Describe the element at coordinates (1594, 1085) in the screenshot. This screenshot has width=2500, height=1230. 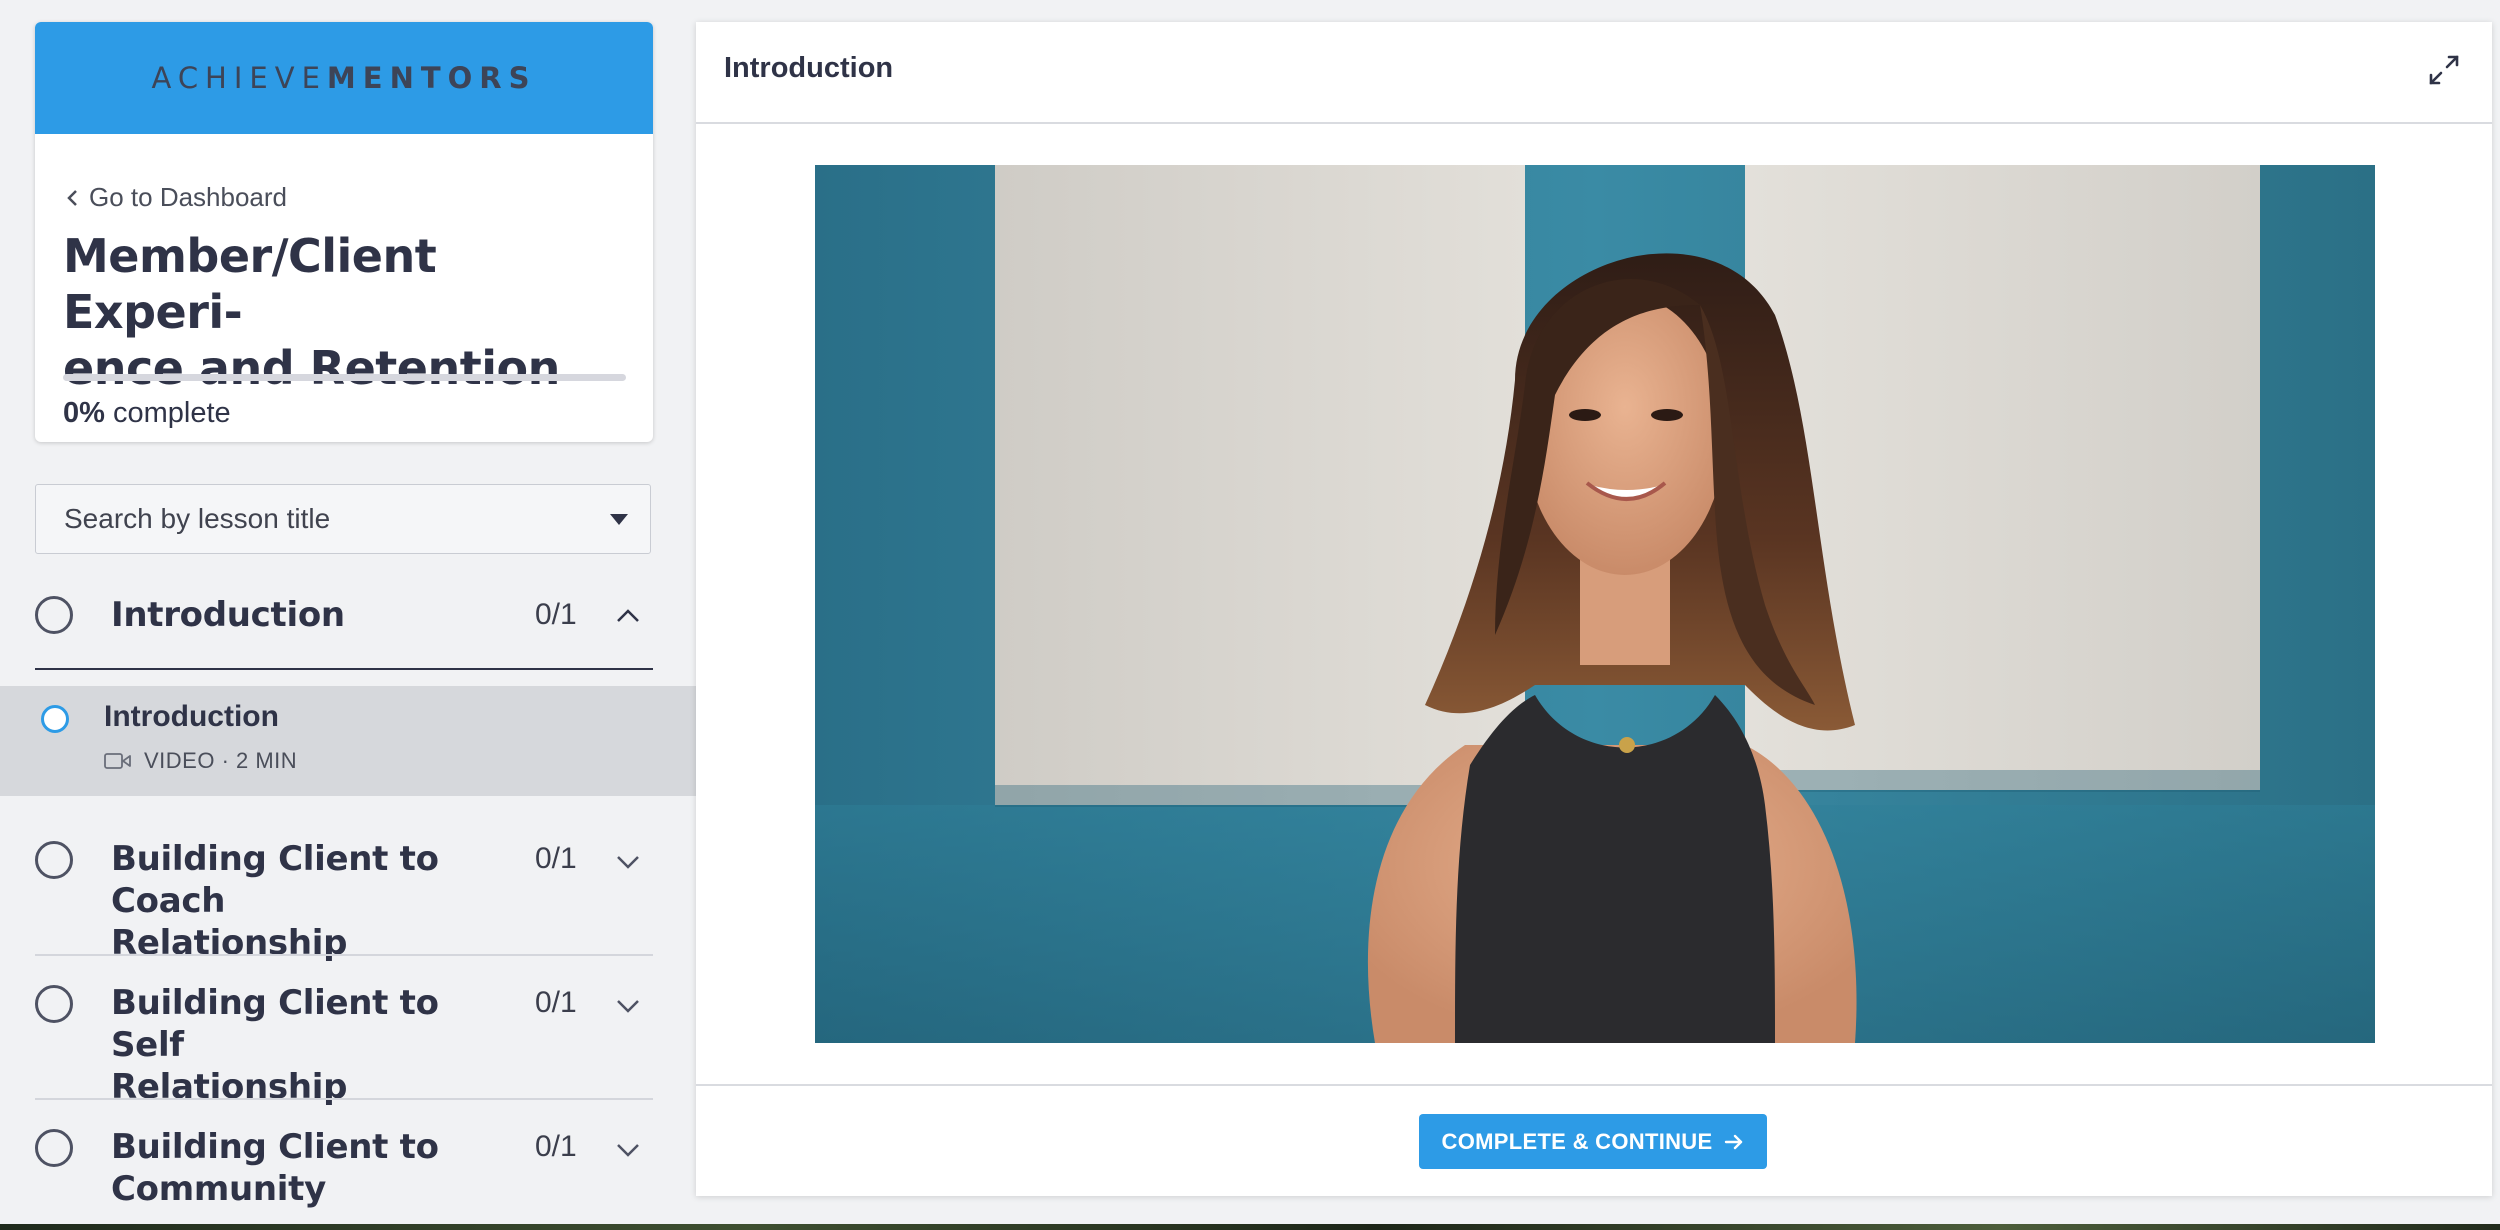
I see `lesson-footer-divider` at that location.